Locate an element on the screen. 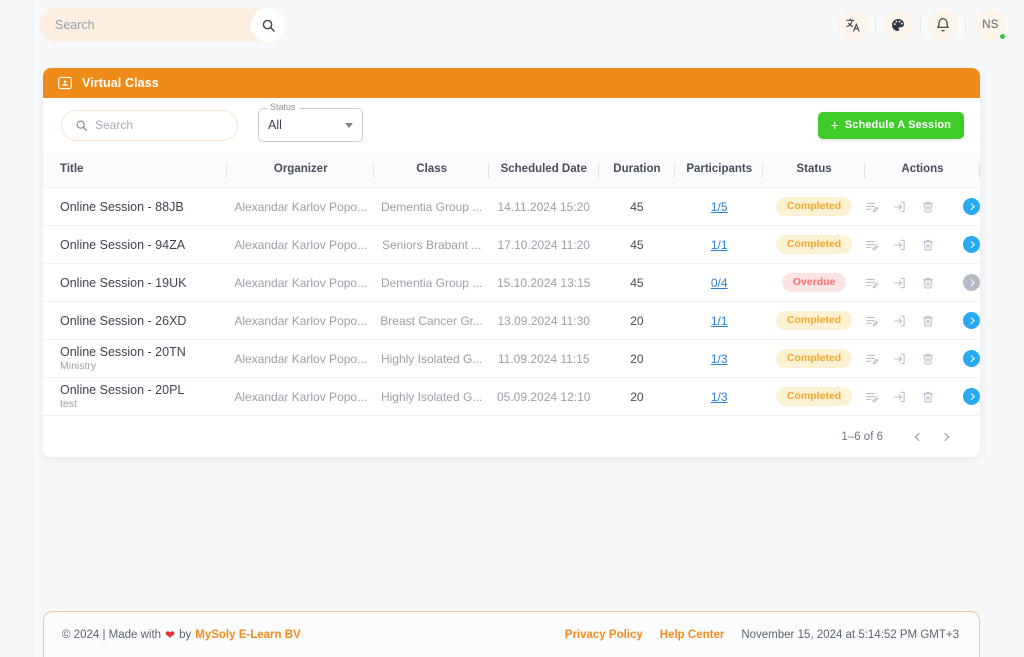 The width and height of the screenshot is (1024, 657). table-search is located at coordinates (149, 125).